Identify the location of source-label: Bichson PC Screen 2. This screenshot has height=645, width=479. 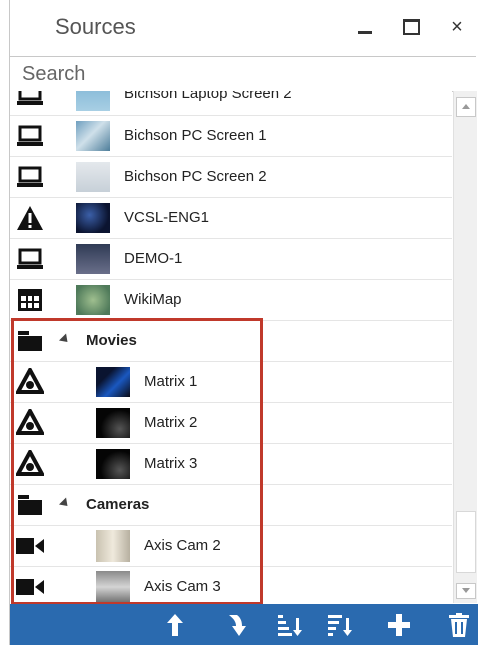
(195, 176).